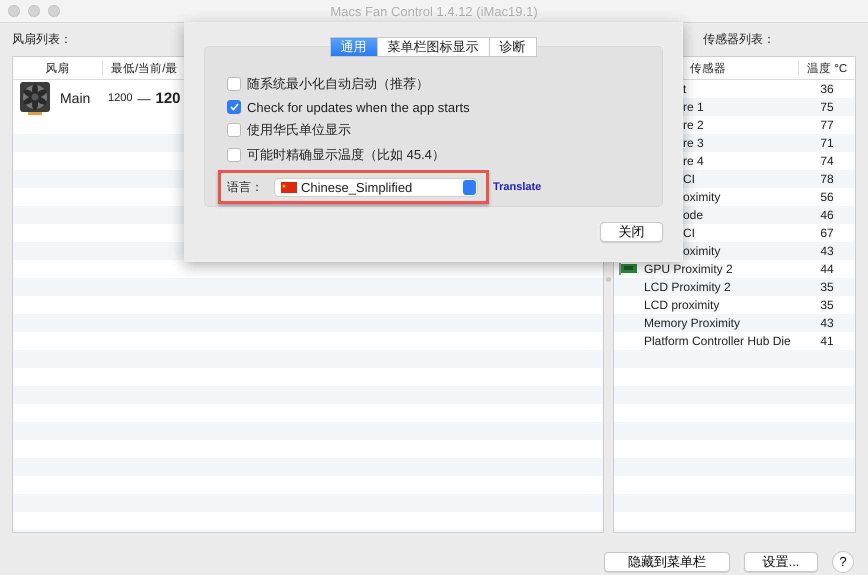  Describe the element at coordinates (120, 98) in the screenshot. I see `min-speed: 1200` at that location.